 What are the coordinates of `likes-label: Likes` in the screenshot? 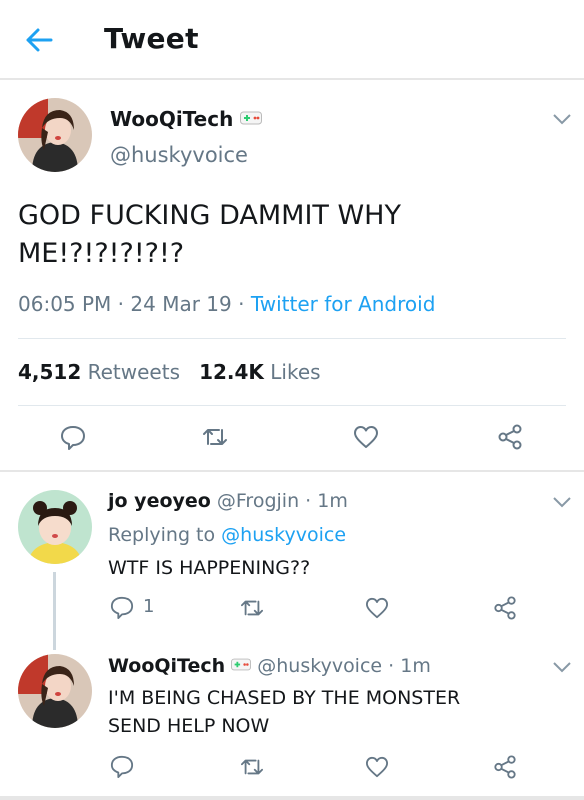 It's located at (295, 372).